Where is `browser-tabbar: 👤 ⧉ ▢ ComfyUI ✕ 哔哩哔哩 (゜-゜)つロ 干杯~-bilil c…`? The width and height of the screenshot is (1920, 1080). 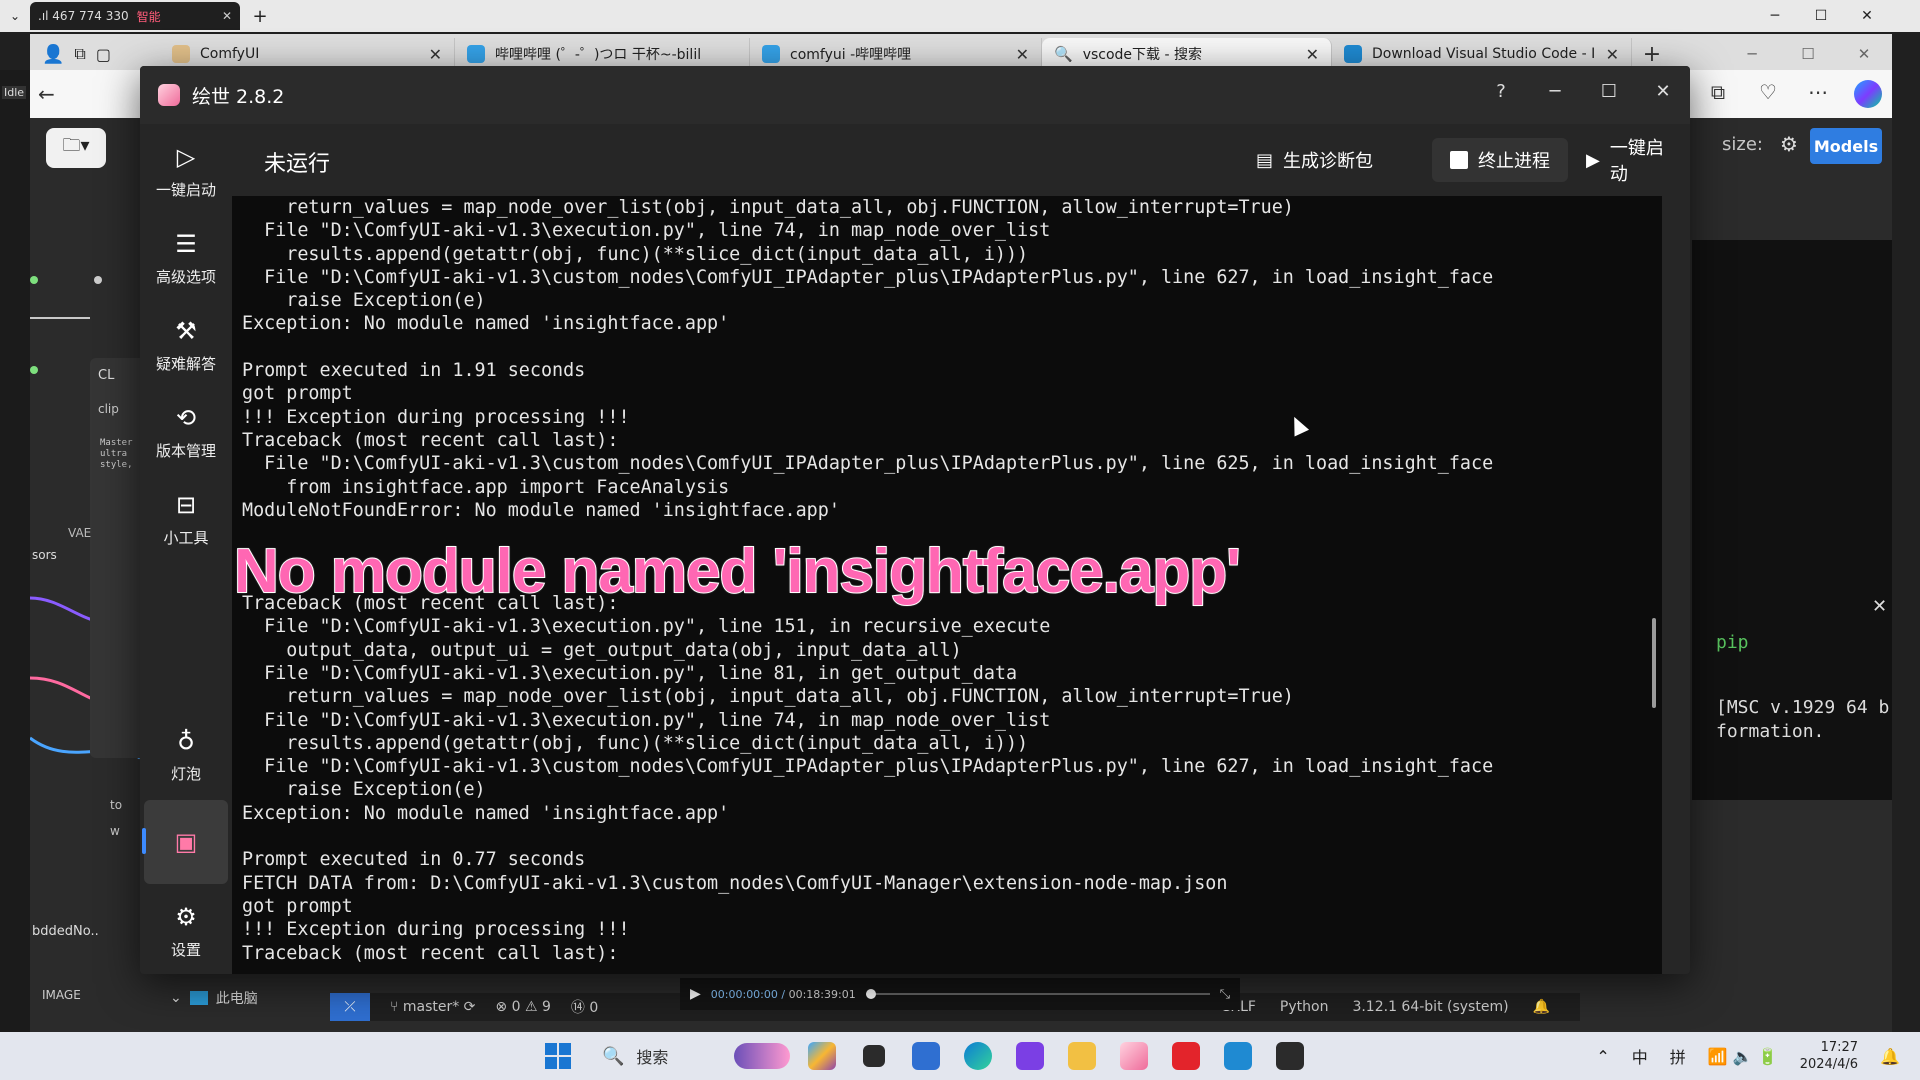 browser-tabbar: 👤 ⧉ ▢ ComfyUI ✕ 哔哩哔哩 (゜-゜)つロ 干杯~-bilil c… is located at coordinates (961, 52).